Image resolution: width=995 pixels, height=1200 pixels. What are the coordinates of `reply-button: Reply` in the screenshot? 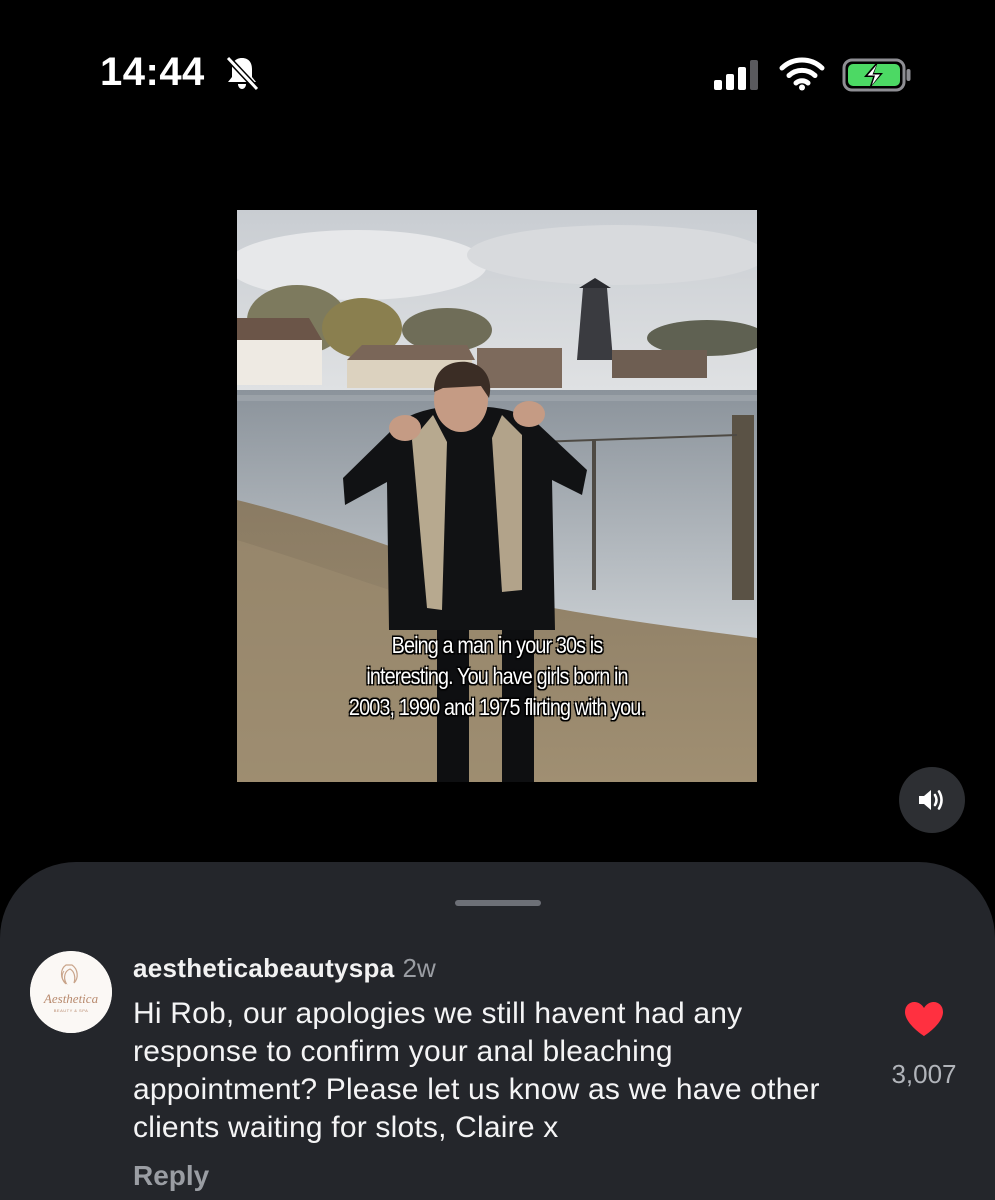 It's located at (171, 1176).